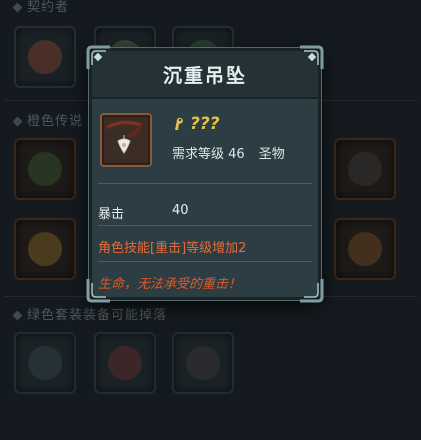 This screenshot has height=440, width=421. What do you see at coordinates (89, 313) in the screenshot?
I see `section-label-green-set: 绿色套装装备可能掉落` at bounding box center [89, 313].